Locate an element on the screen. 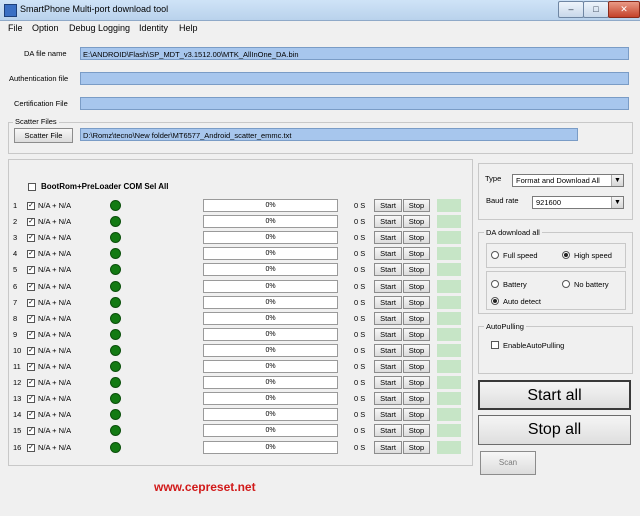  close-icon: ✕ is located at coordinates (624, 9).